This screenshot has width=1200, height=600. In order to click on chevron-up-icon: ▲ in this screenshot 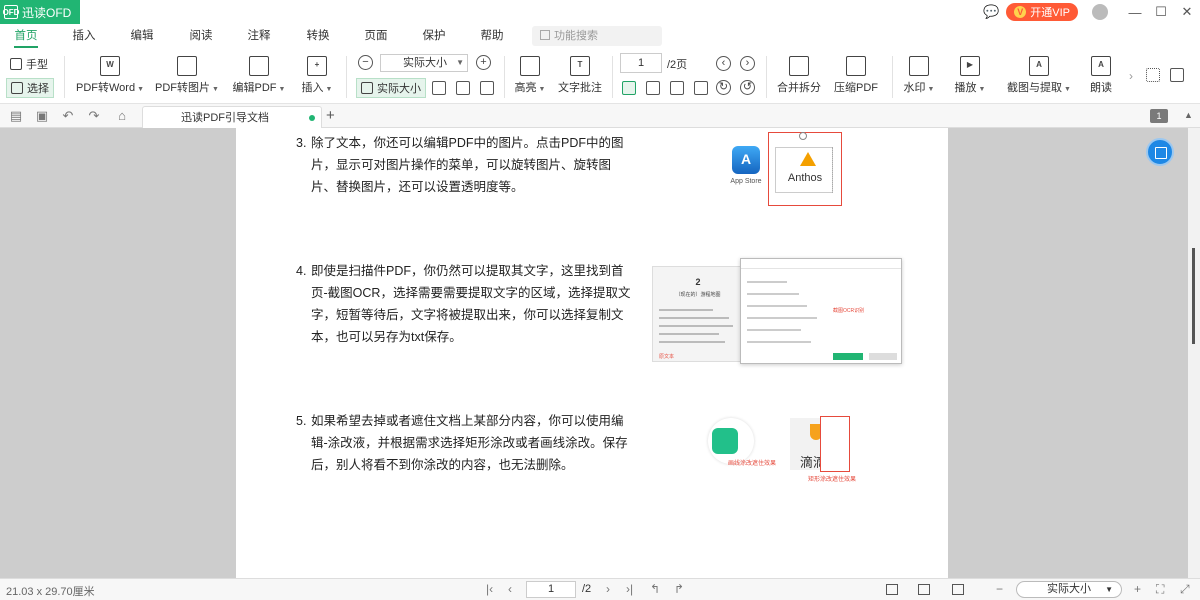, I will do `click(1188, 115)`.